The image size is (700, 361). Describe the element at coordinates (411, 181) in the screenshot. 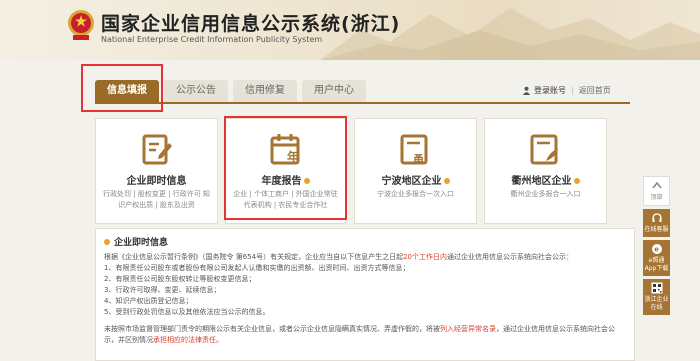

I see `card-title-text: 宁波地区企业` at that location.